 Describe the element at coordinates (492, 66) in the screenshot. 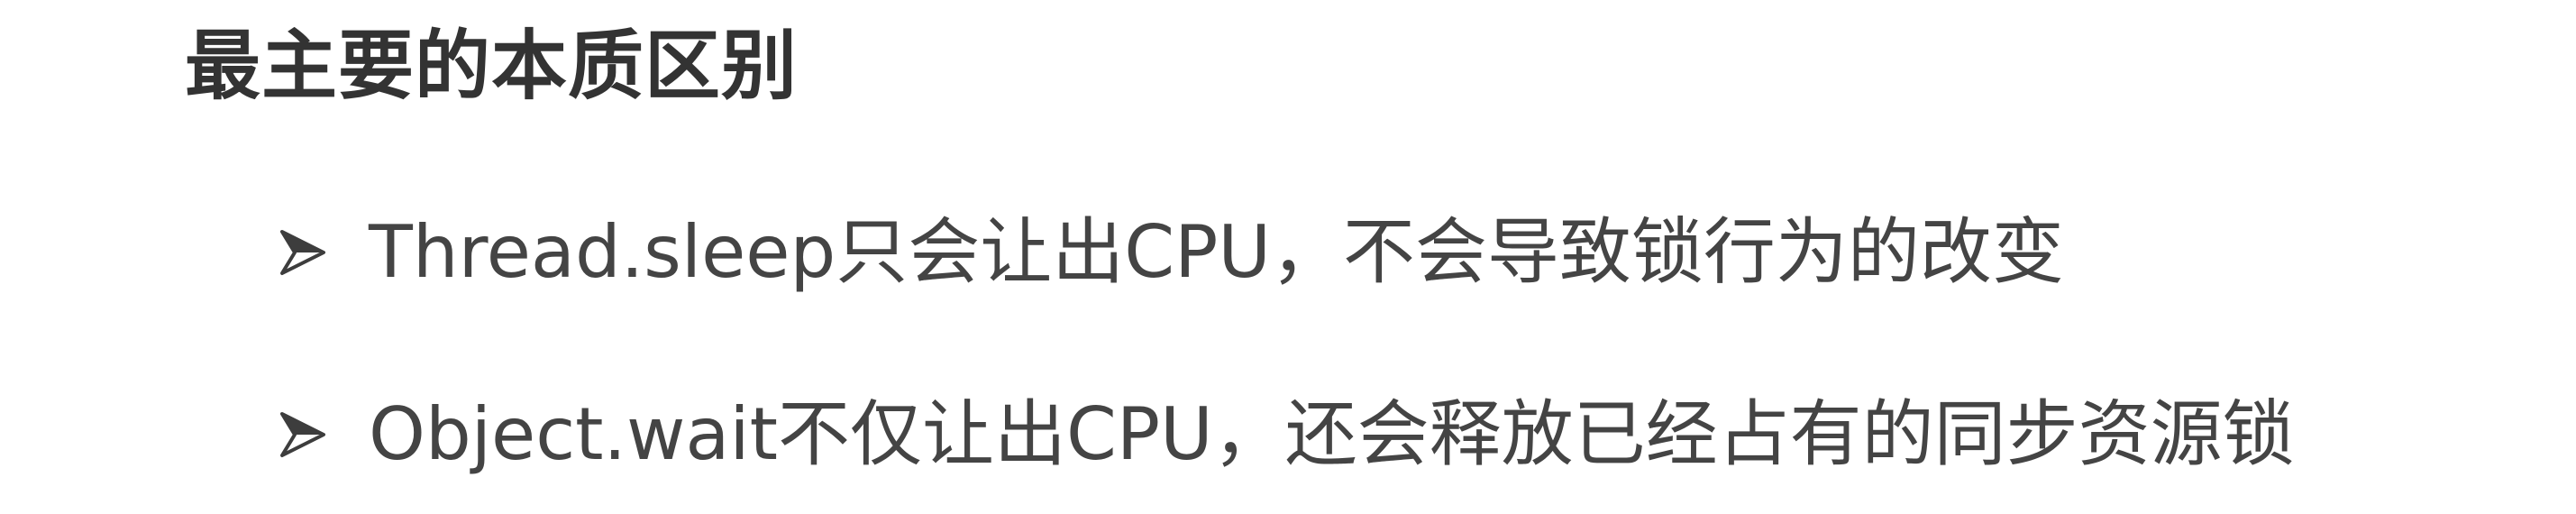

I see `slide-title: 最主要的本质区别` at that location.